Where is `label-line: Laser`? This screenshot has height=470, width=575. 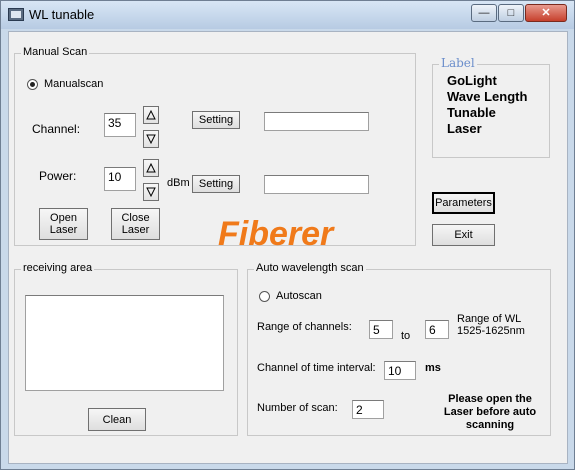 label-line: Laser is located at coordinates (464, 128).